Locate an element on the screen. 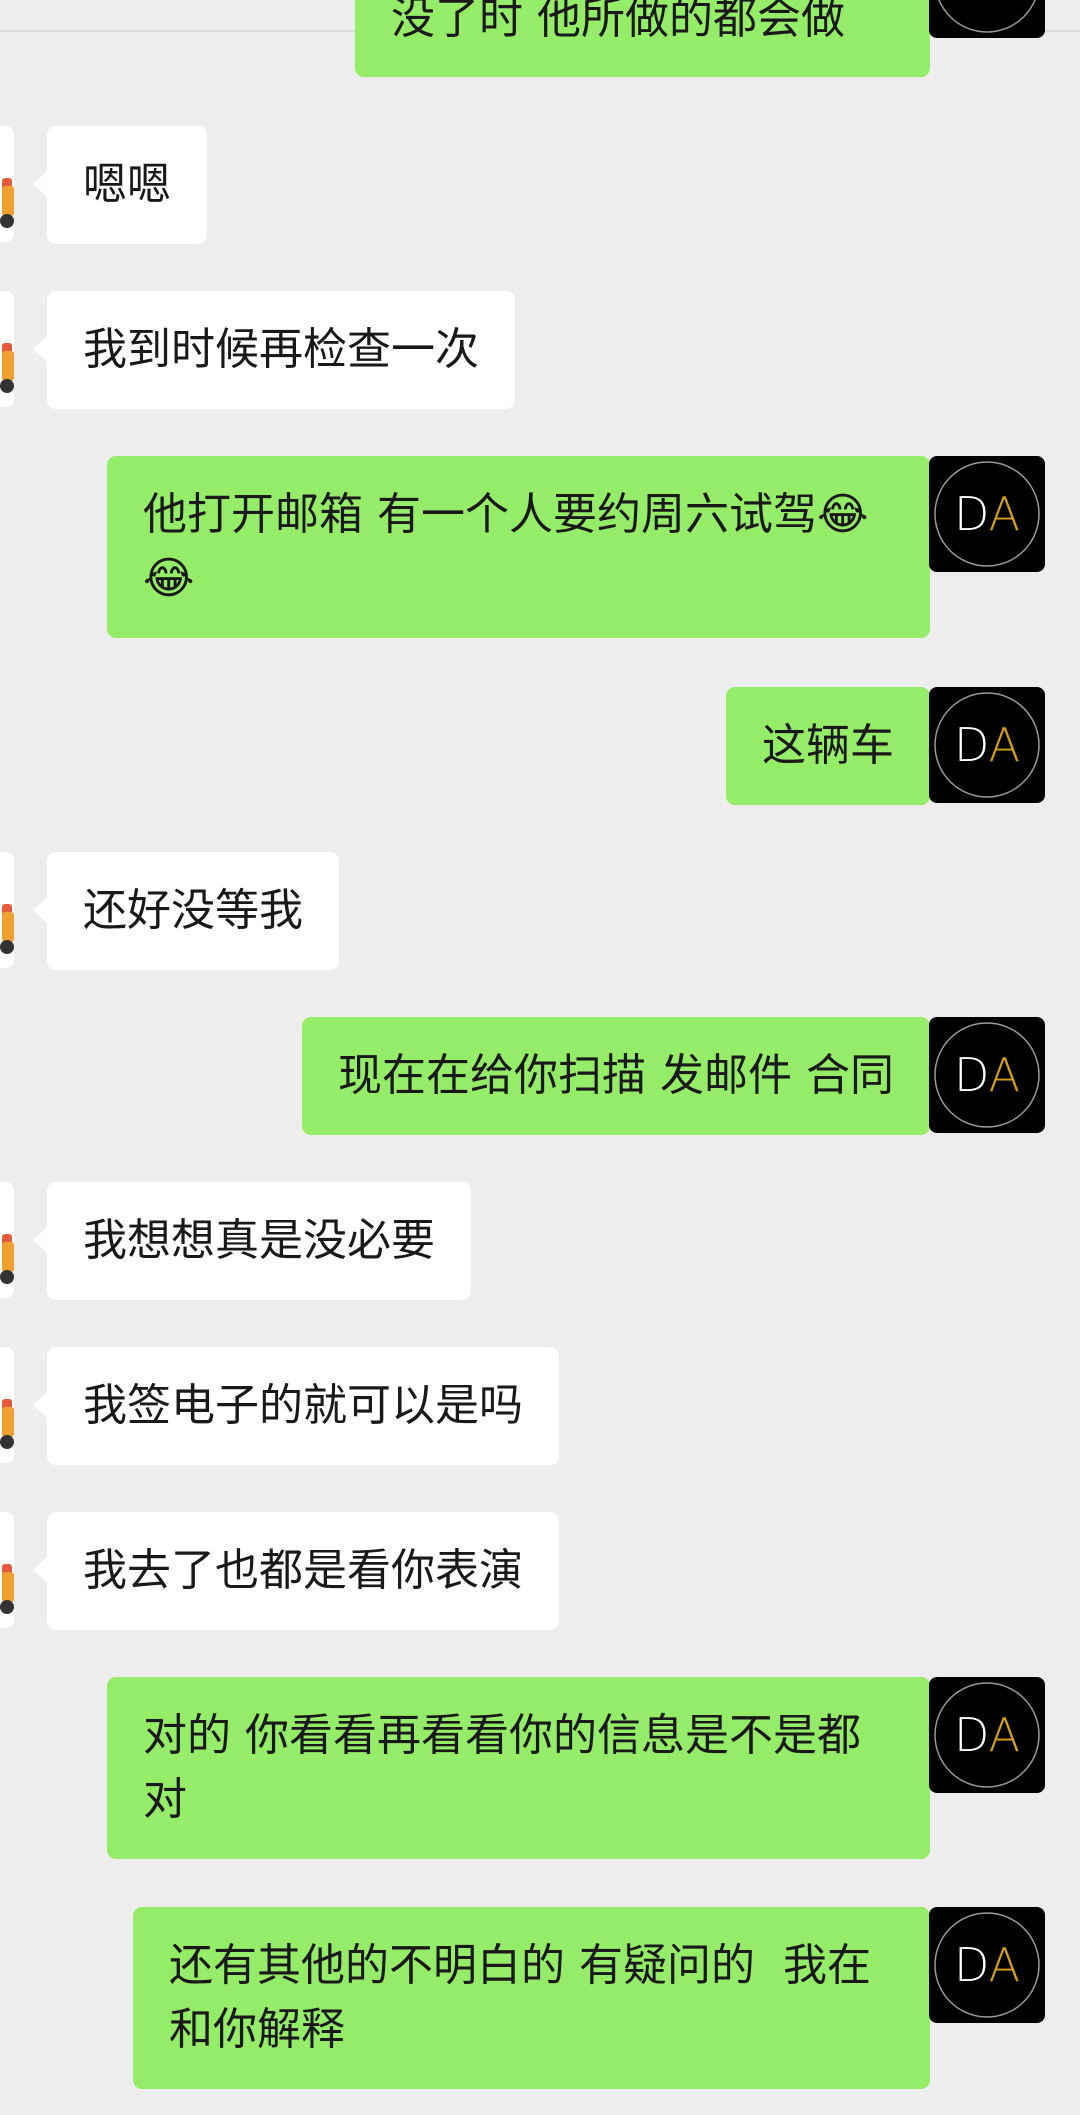 The height and width of the screenshot is (2115, 1080). message-bubble-outgoing: 还有其他的不明白的 有疑问的 我在和你解释 is located at coordinates (538, 1998).